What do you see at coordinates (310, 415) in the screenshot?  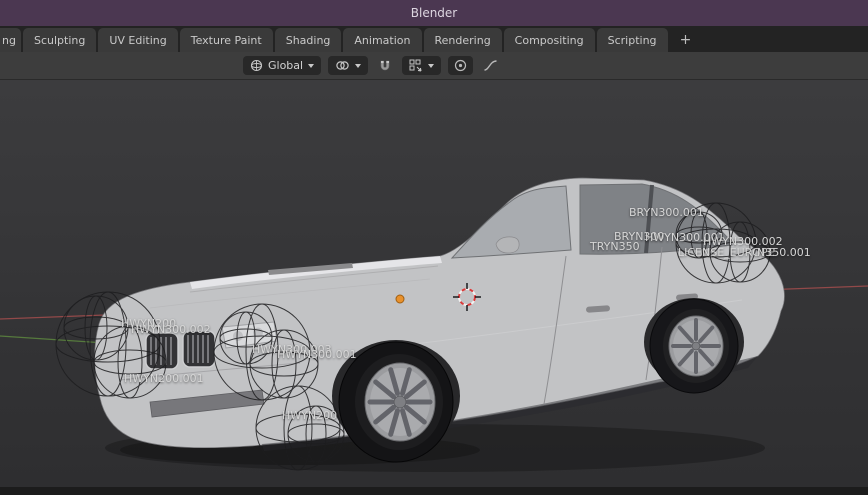 I see `object-label: HWYN200` at bounding box center [310, 415].